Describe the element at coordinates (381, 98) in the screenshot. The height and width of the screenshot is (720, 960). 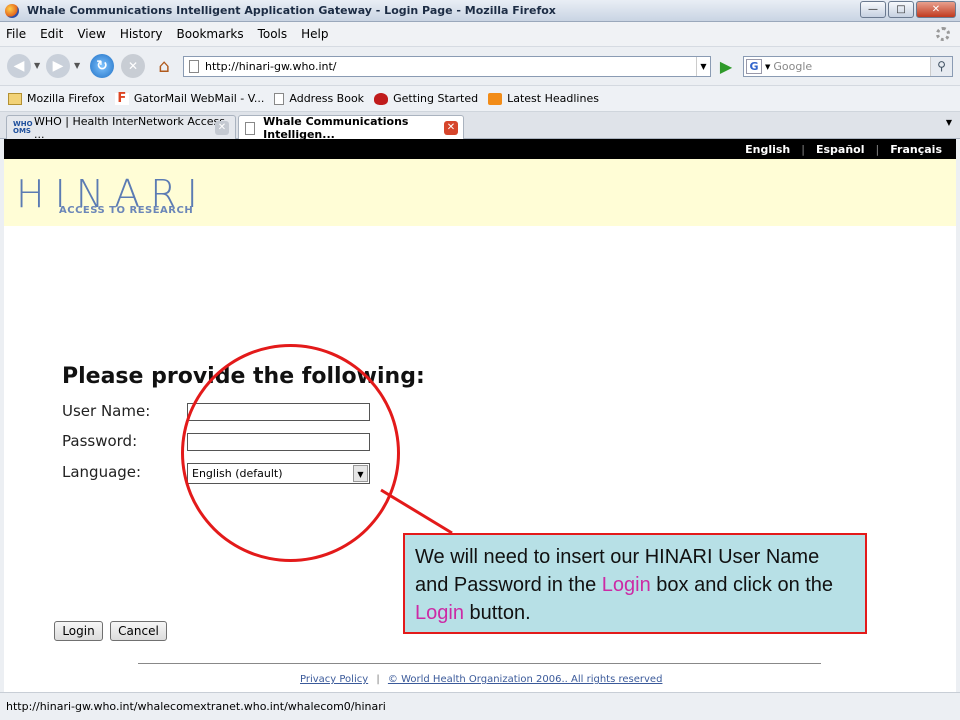
I see `getting-started-icon` at that location.